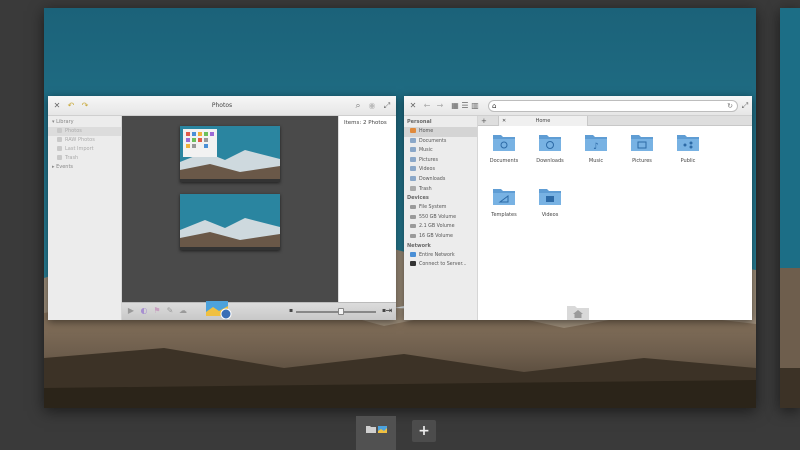  Describe the element at coordinates (341, 311) in the screenshot. I see `zoom-slider-knob` at that location.